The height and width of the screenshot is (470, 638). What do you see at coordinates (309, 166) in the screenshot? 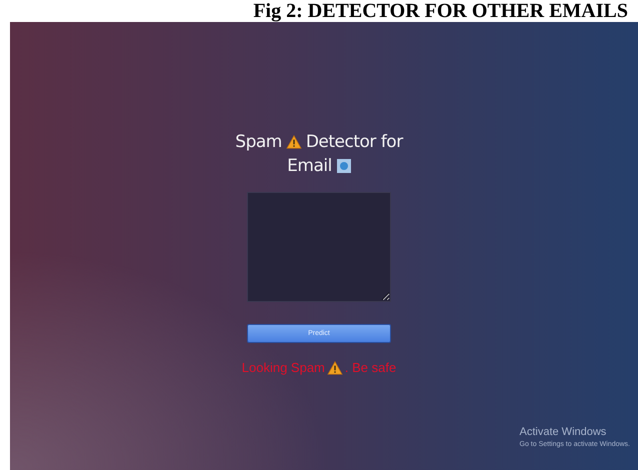
I see `title-text: Email` at bounding box center [309, 166].